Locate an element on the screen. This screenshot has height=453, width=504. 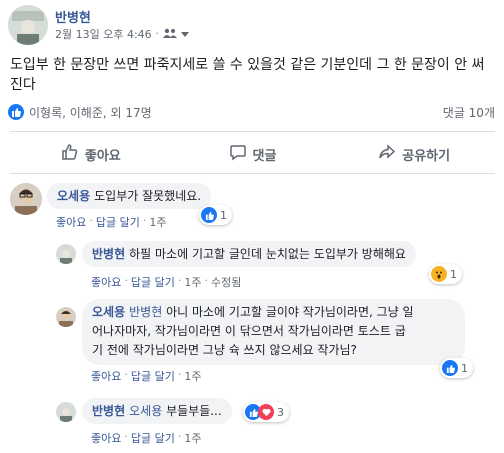
post-author-name: 반병현 is located at coordinates (73, 16).